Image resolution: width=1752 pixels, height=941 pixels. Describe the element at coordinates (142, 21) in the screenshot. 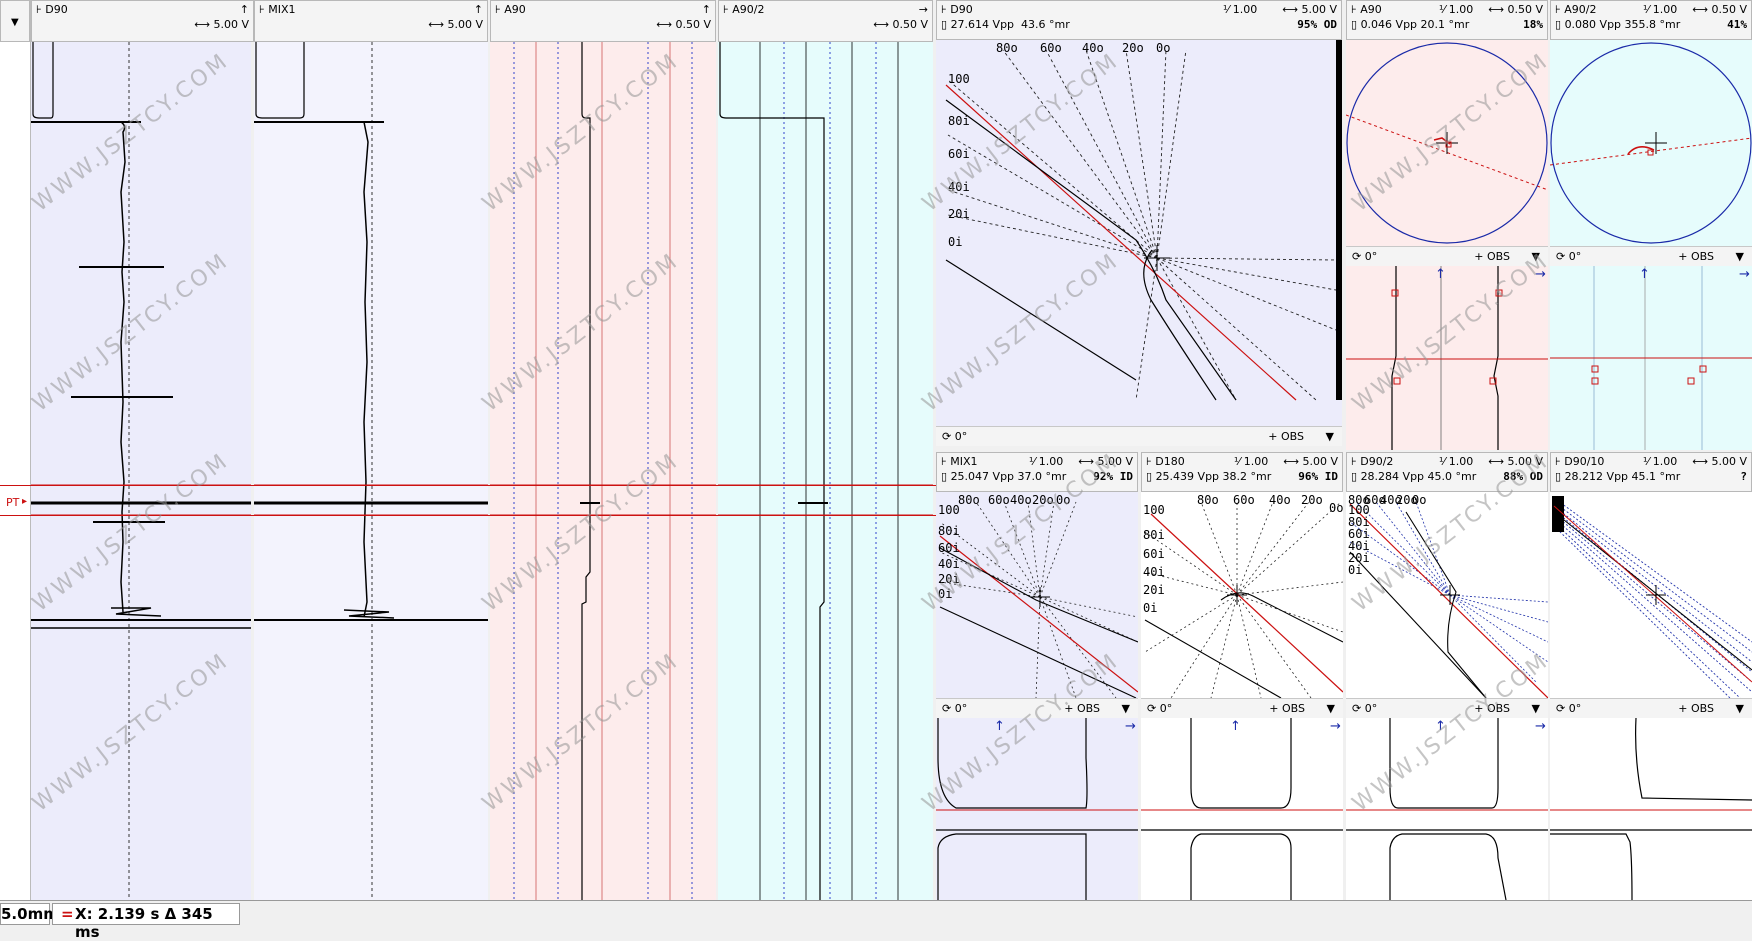

I see `strip-header-d90: ⊦ D90 ↑ ⟷ 5.00 V` at that location.